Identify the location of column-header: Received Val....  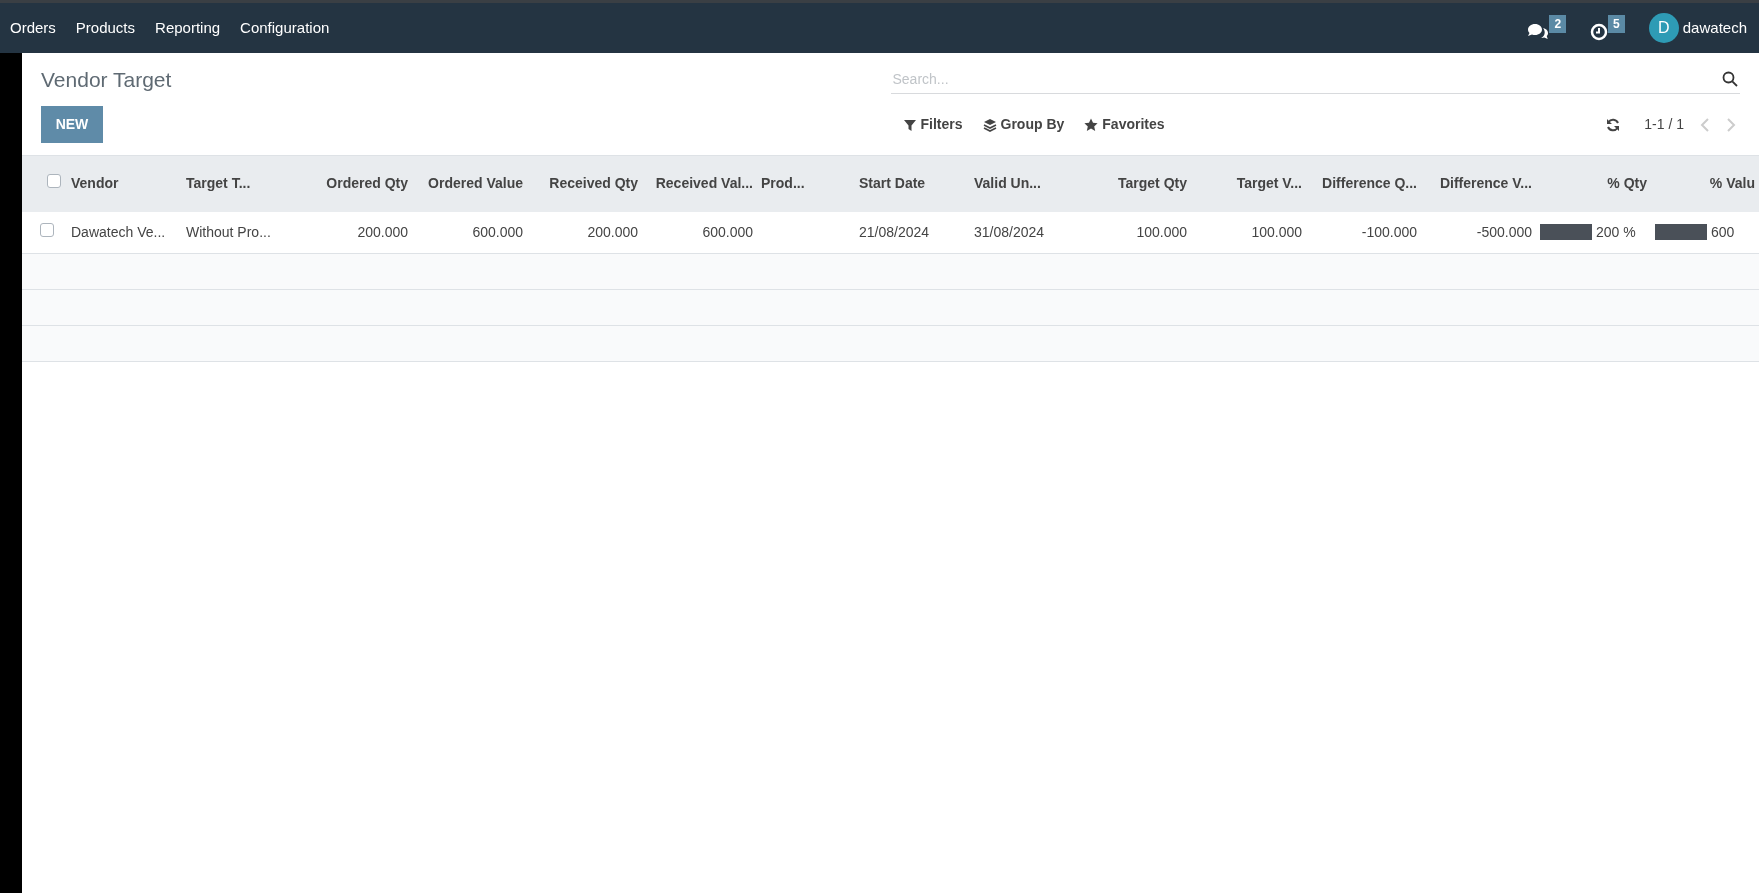
(704, 183).